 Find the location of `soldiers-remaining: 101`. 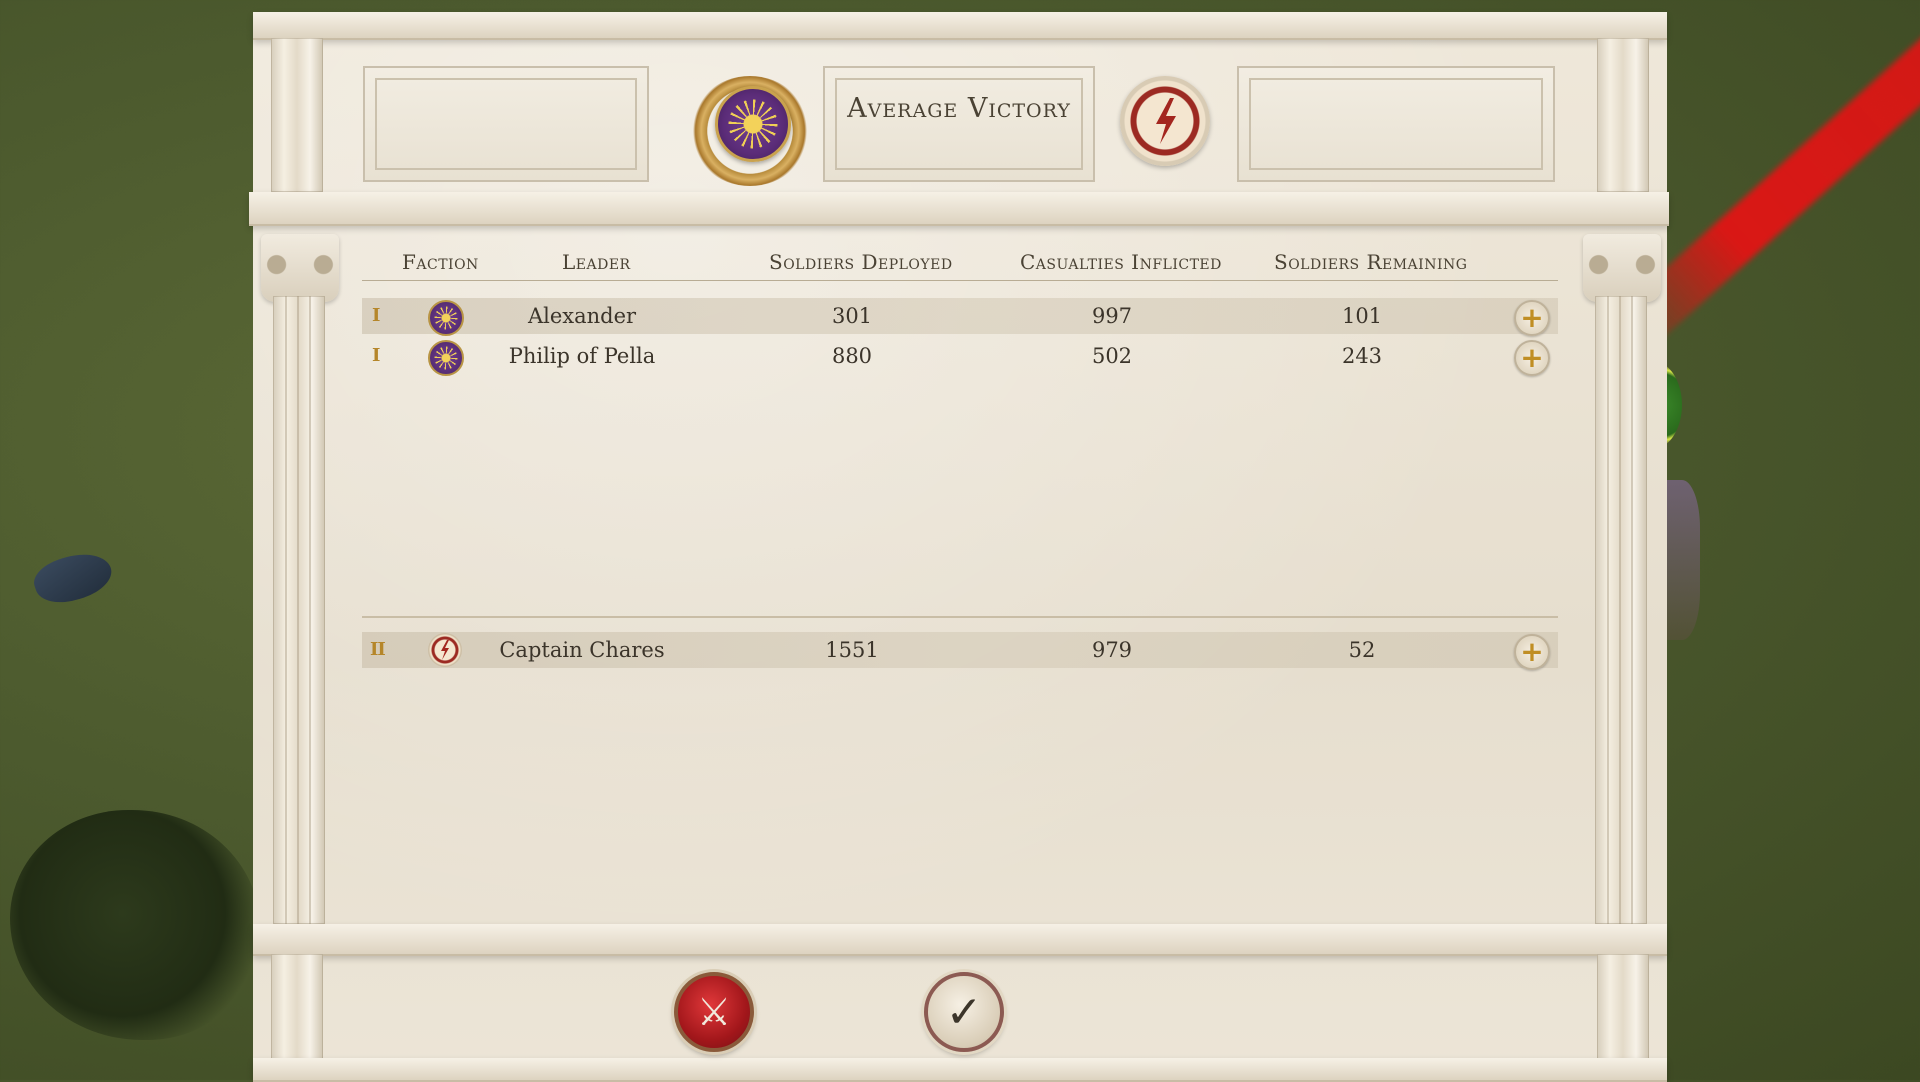

soldiers-remaining: 101 is located at coordinates (1362, 316).